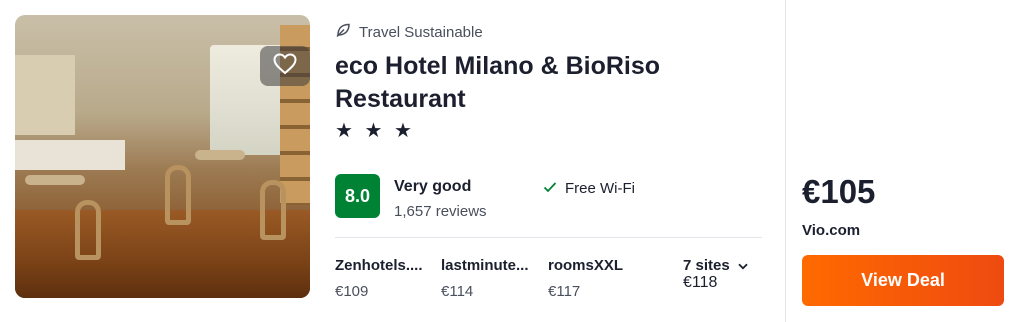  I want to click on panel-divider, so click(785, 161).